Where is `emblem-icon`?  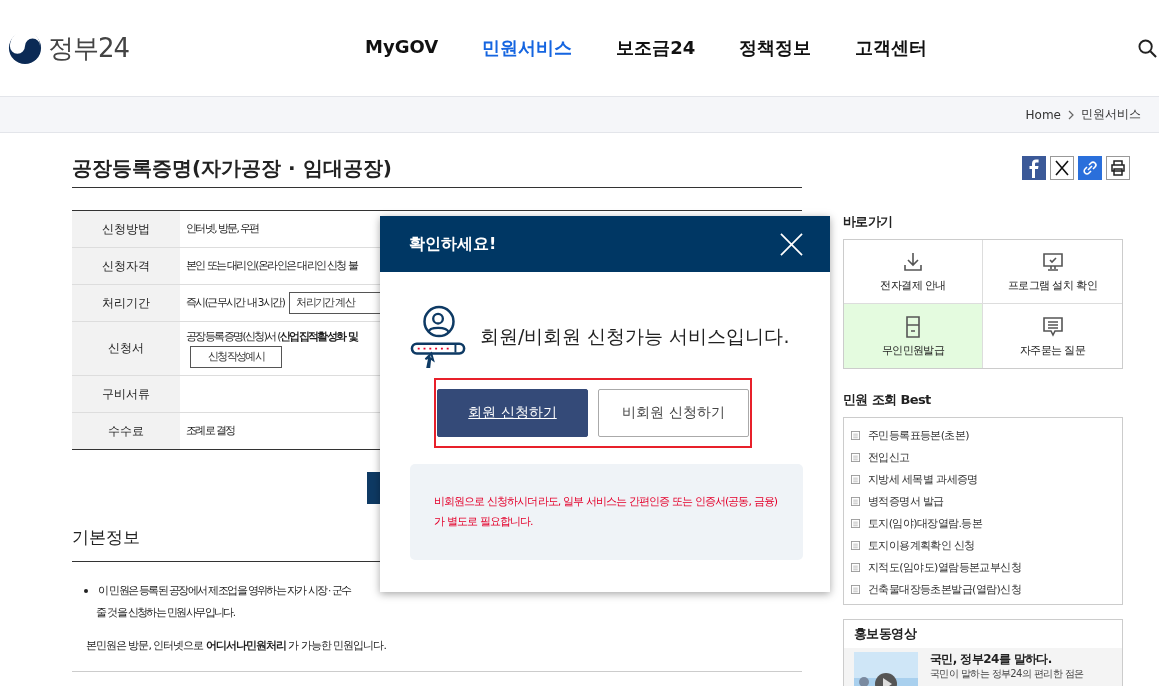
emblem-icon is located at coordinates (25, 48).